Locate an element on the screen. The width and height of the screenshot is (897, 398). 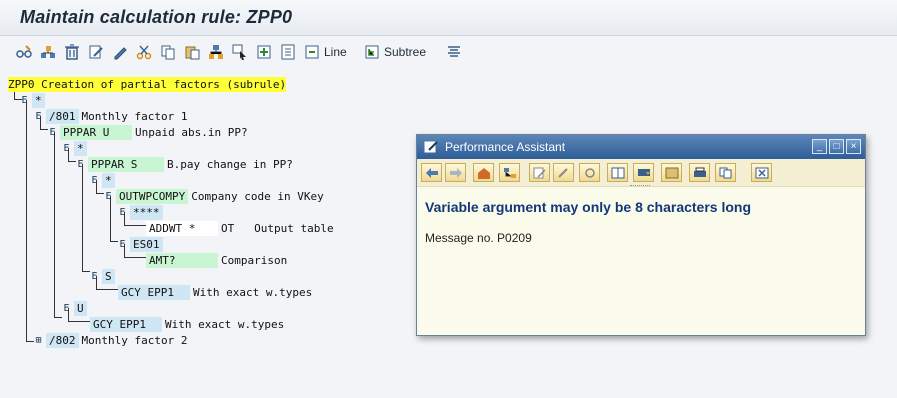
book-button is located at coordinates (617, 172).